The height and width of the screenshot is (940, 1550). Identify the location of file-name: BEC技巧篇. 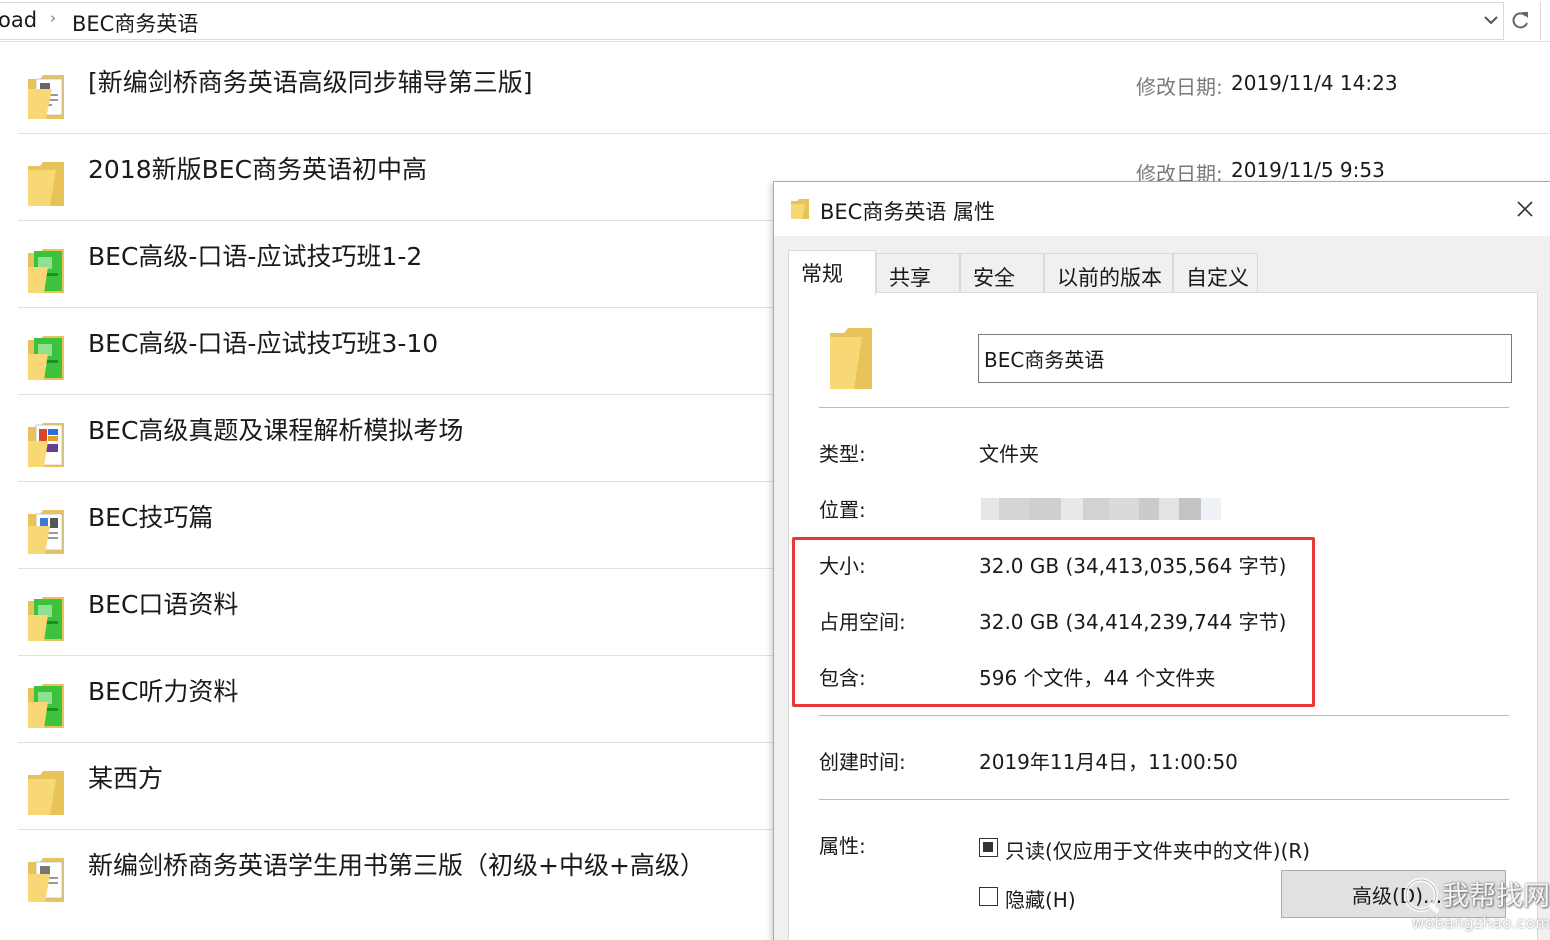
(150, 516).